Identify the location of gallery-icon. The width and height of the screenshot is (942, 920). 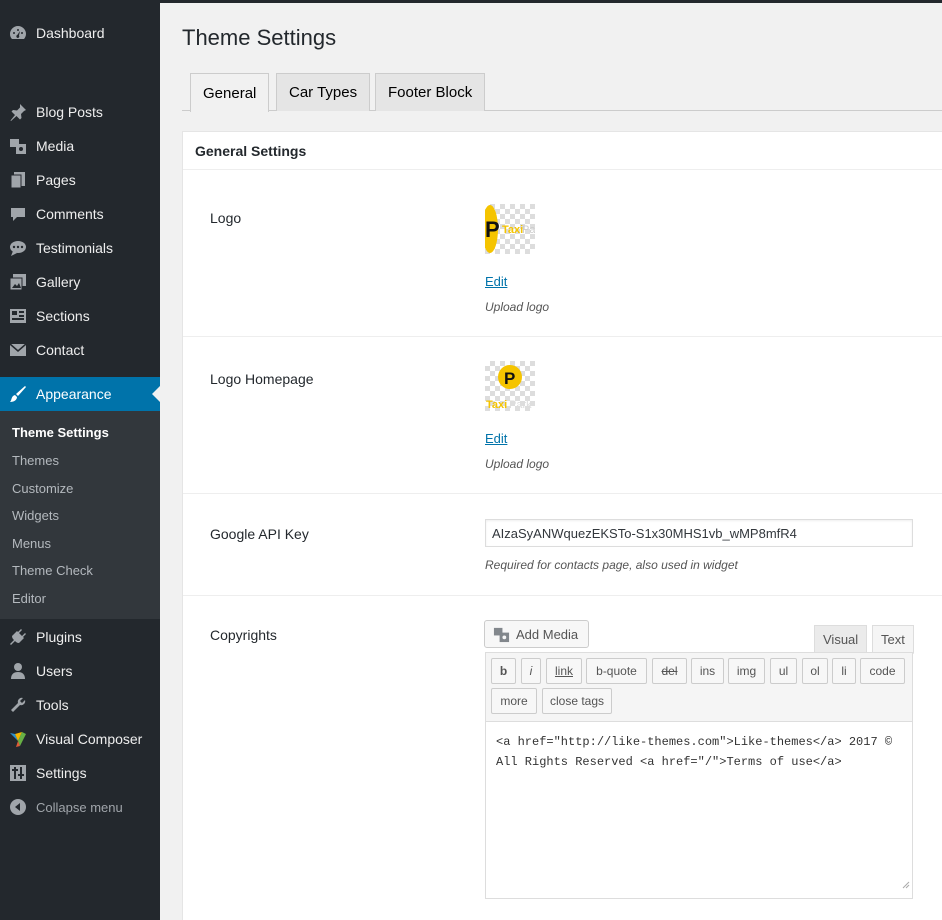
(18, 282).